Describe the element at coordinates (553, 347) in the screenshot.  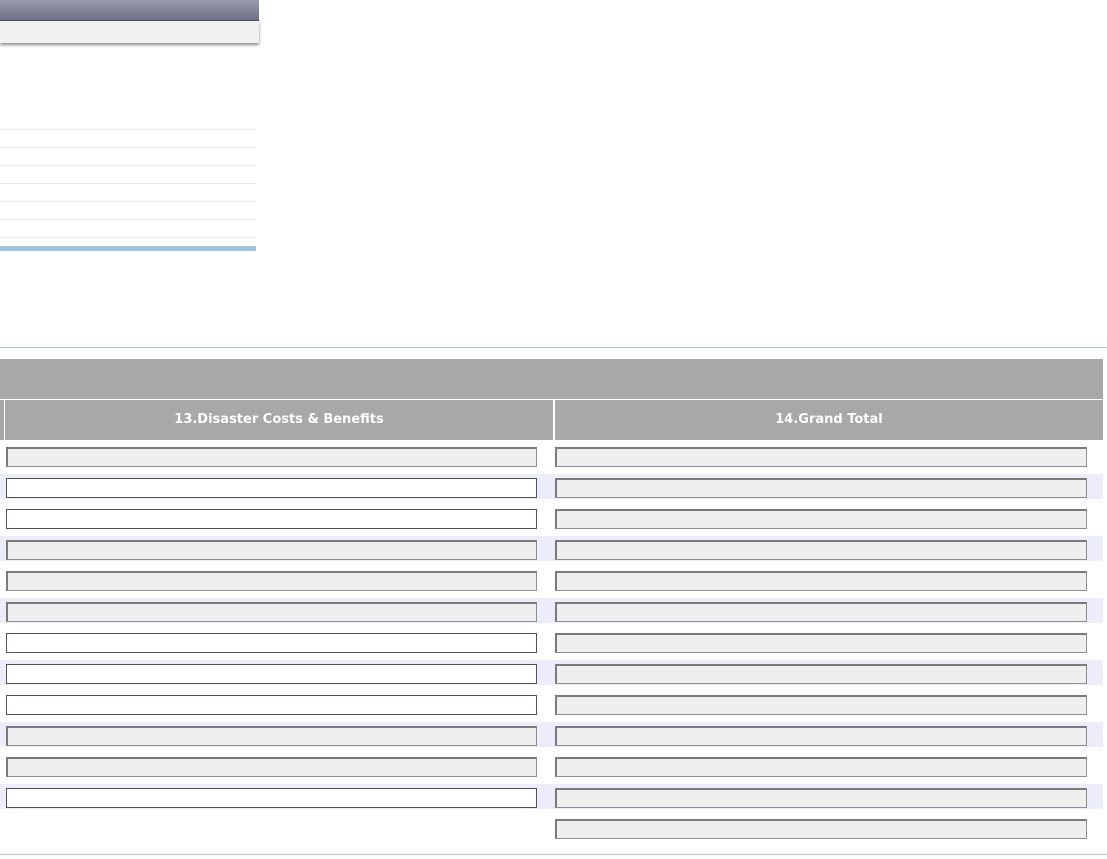
I see `section-divider-top` at that location.